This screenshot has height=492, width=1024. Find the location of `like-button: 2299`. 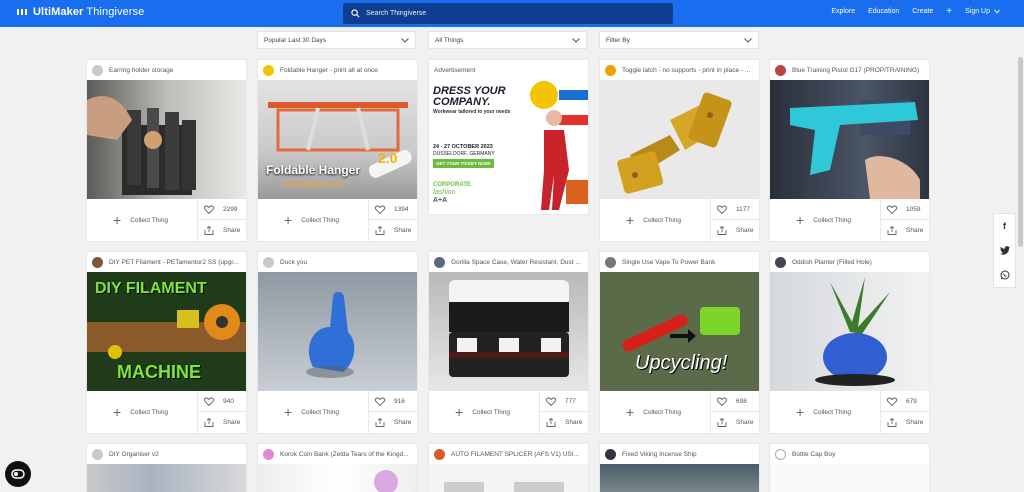

like-button: 2299 is located at coordinates (222, 209).